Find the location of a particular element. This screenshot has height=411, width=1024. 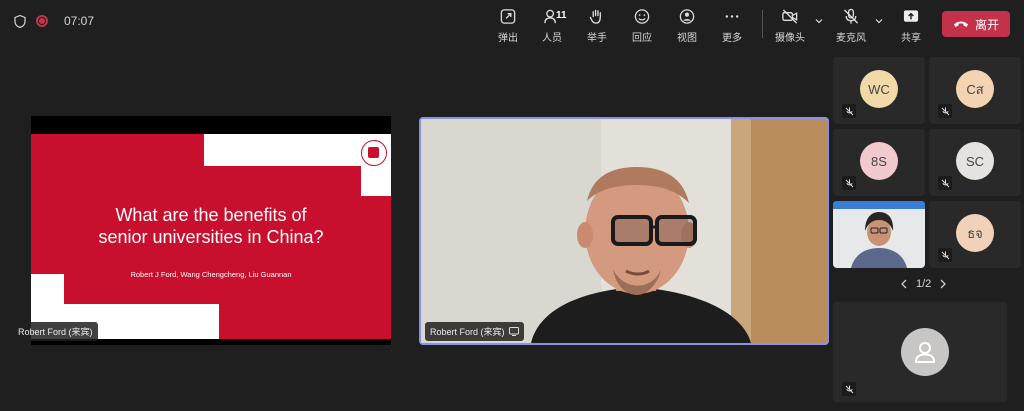

share-button: 共享 is located at coordinates (911, 26).